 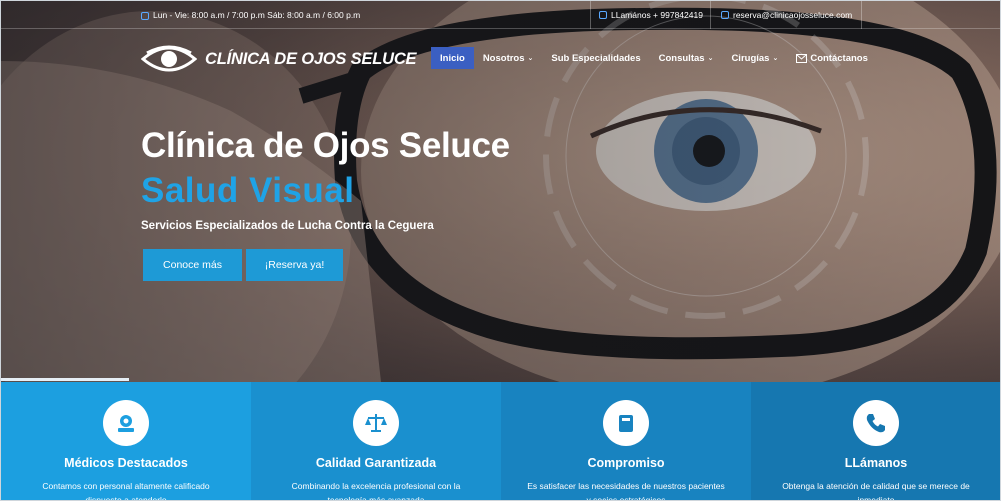 I want to click on email-contact: reserva@clinicaojosseluce.com, so click(x=786, y=15).